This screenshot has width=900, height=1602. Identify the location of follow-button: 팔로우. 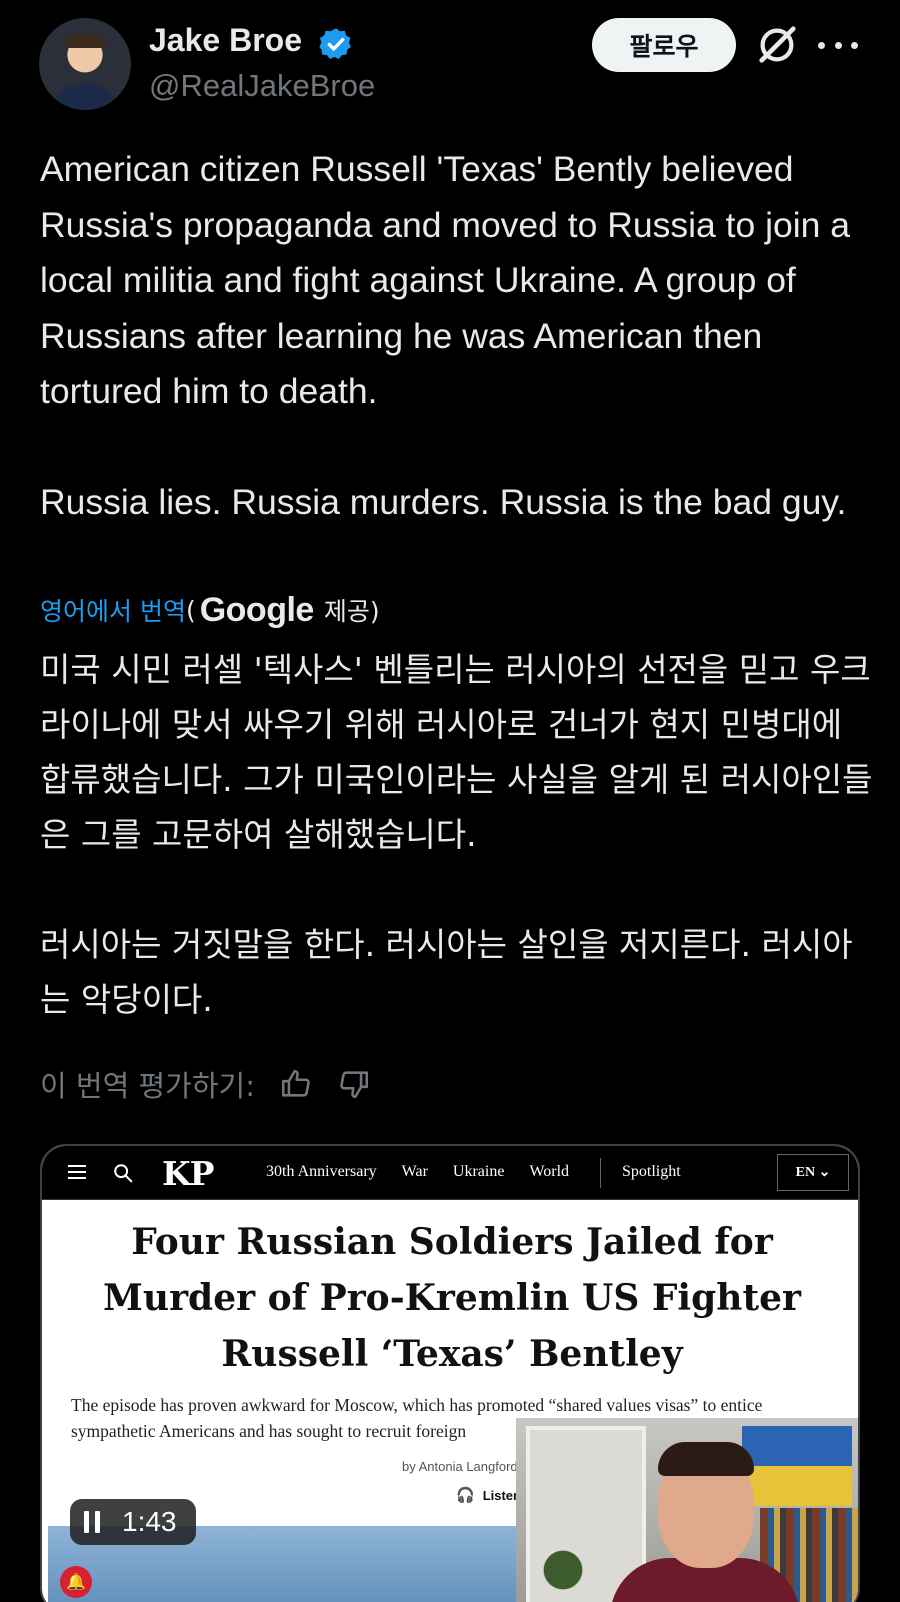
(664, 45).